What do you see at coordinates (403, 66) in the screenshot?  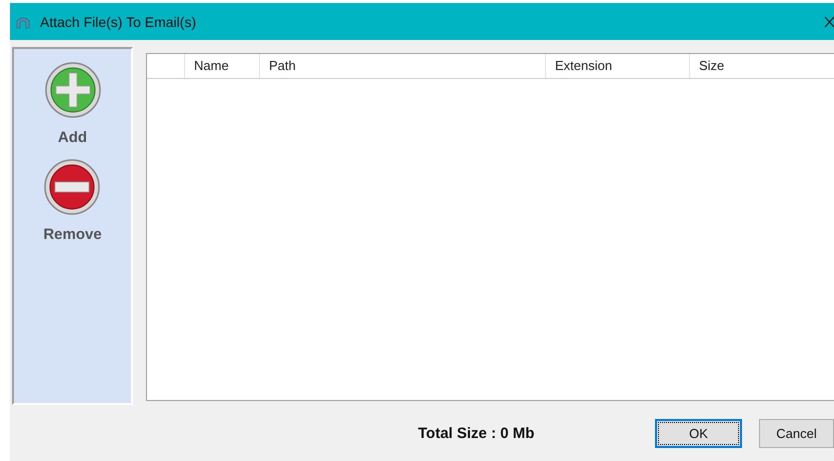 I see `column-header: Path` at bounding box center [403, 66].